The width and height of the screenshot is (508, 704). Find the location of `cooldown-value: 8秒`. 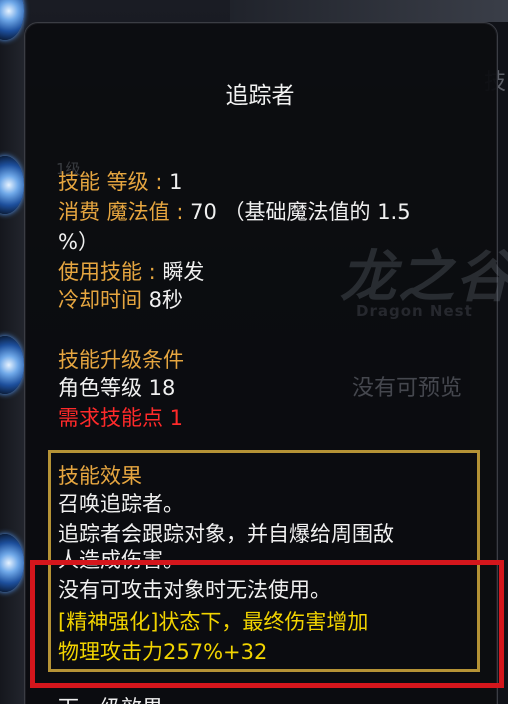

cooldown-value: 8秒 is located at coordinates (163, 300).